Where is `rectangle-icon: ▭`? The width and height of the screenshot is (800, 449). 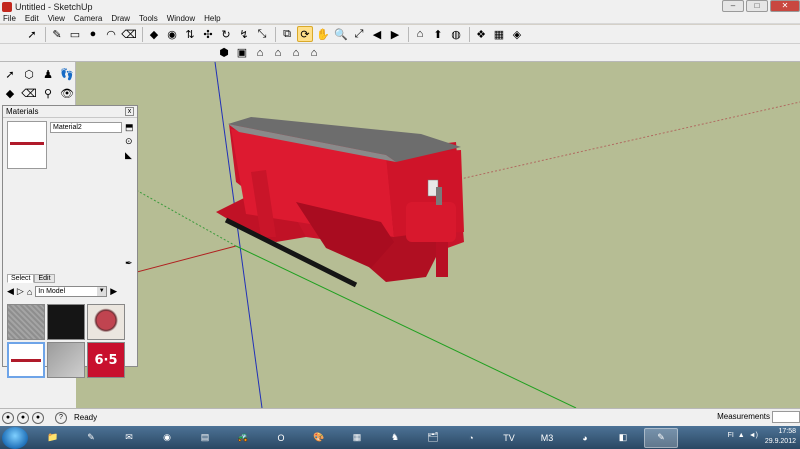 rectangle-icon: ▭ is located at coordinates (75, 34).